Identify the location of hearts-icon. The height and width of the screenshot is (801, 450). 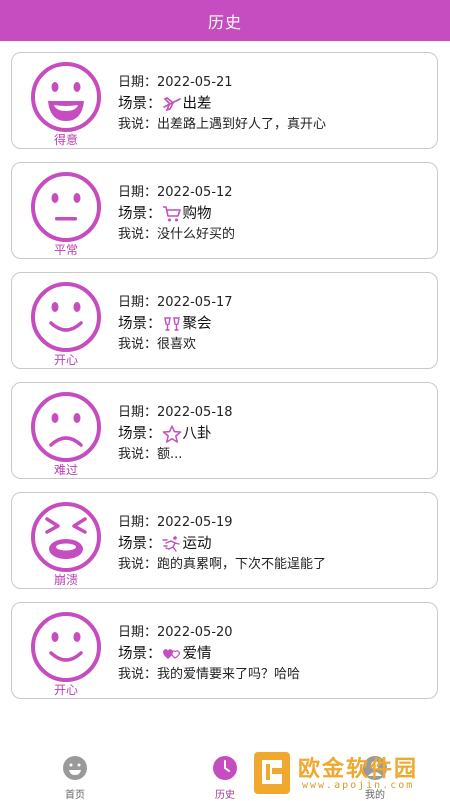
(171, 654).